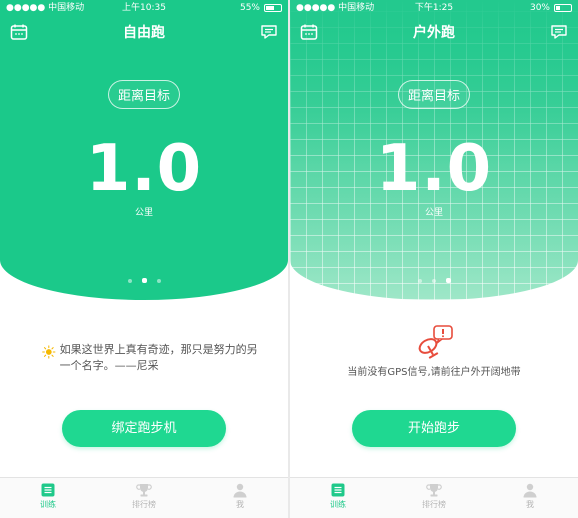 The image size is (578, 518). Describe the element at coordinates (434, 428) in the screenshot. I see `start-run-button: 开始跑步` at that location.